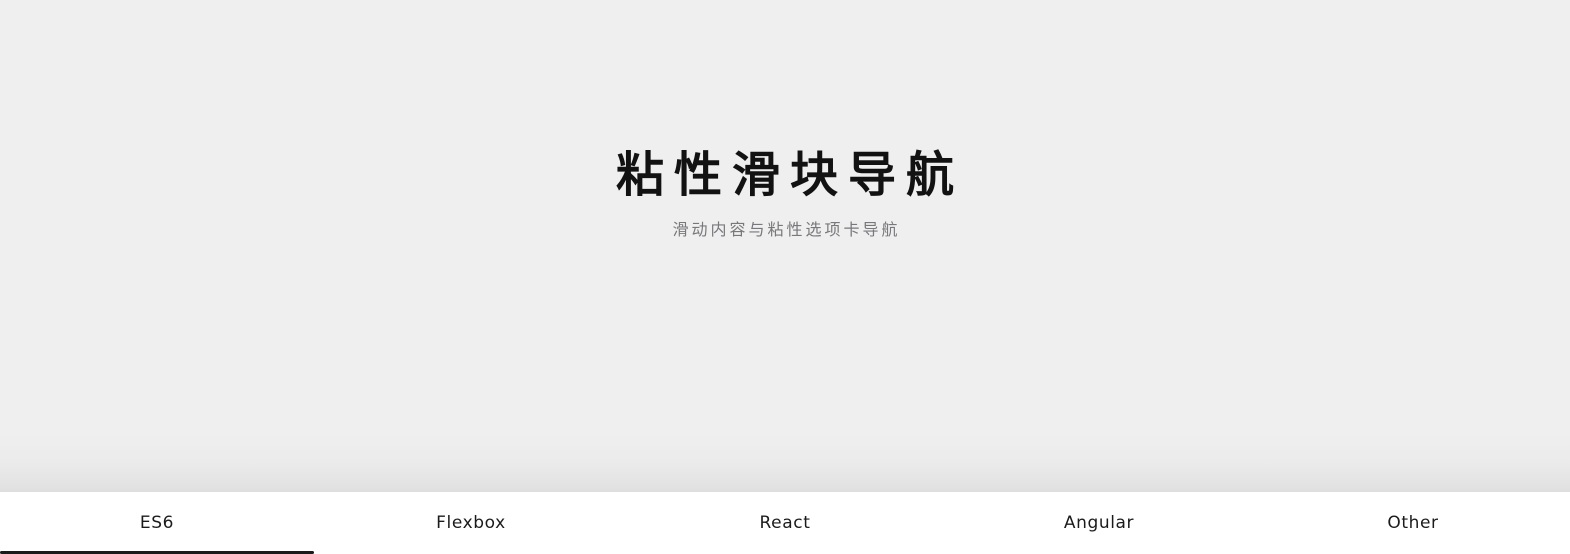  I want to click on tab-flexbox: Flexbox, so click(471, 523).